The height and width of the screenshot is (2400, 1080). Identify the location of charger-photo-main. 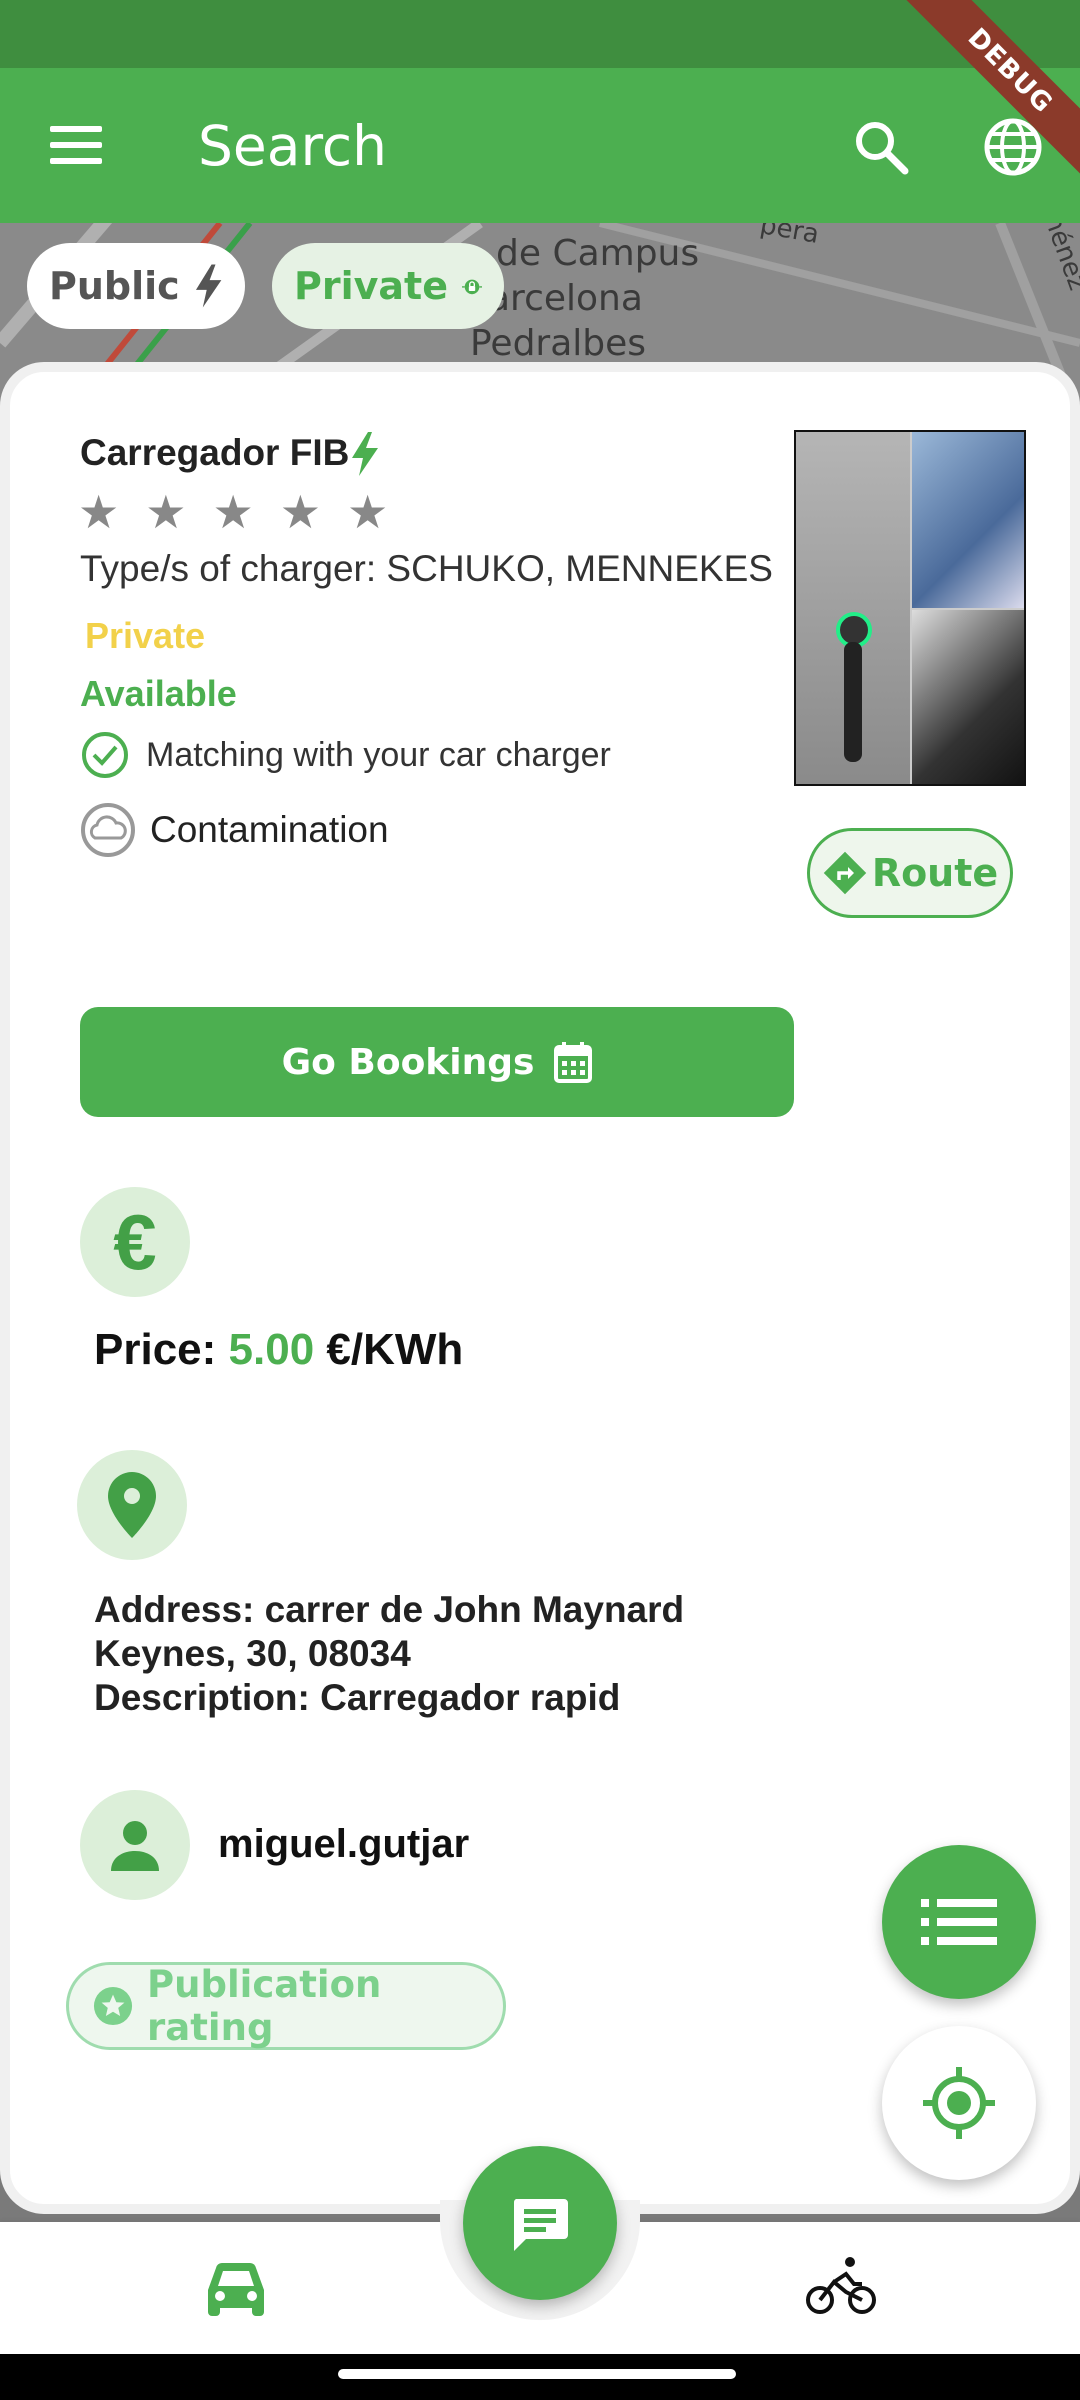
(853, 608).